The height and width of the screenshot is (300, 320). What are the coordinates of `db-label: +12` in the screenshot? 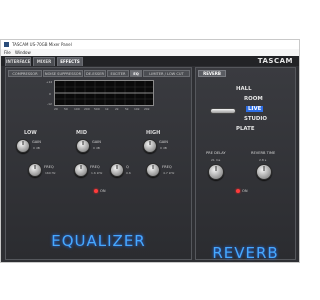 It's located at (49, 82).